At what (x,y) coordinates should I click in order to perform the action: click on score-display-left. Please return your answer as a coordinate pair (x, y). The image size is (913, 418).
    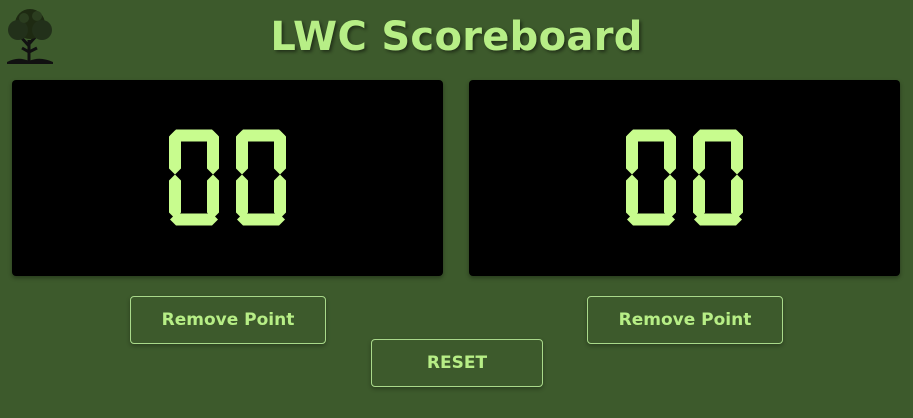
    Looking at the image, I should click on (228, 178).